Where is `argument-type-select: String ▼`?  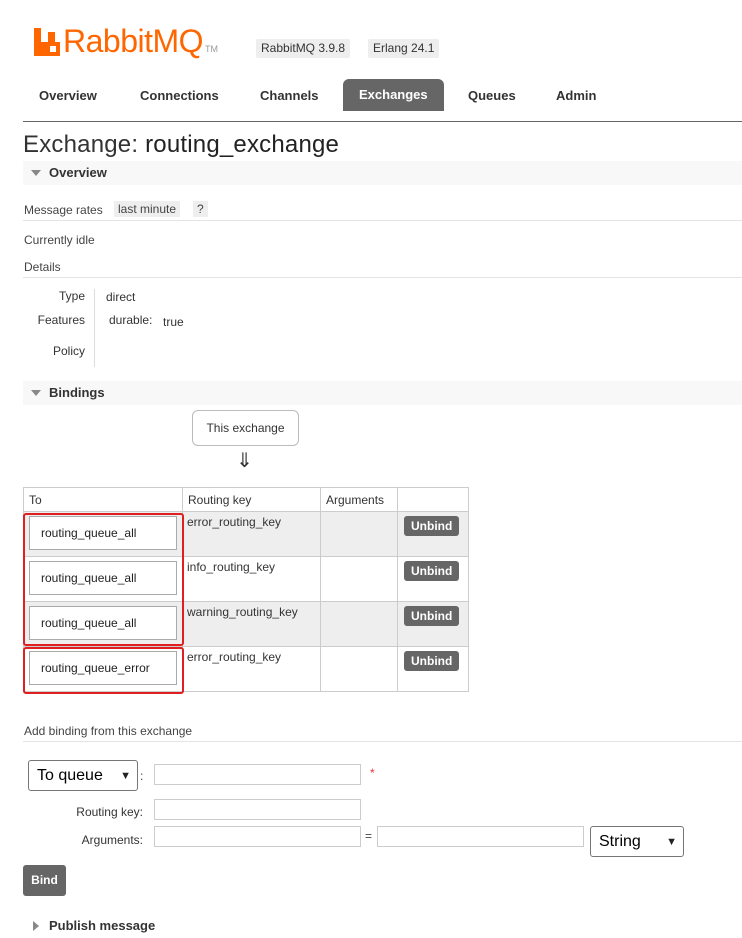
argument-type-select: String ▼ is located at coordinates (637, 841).